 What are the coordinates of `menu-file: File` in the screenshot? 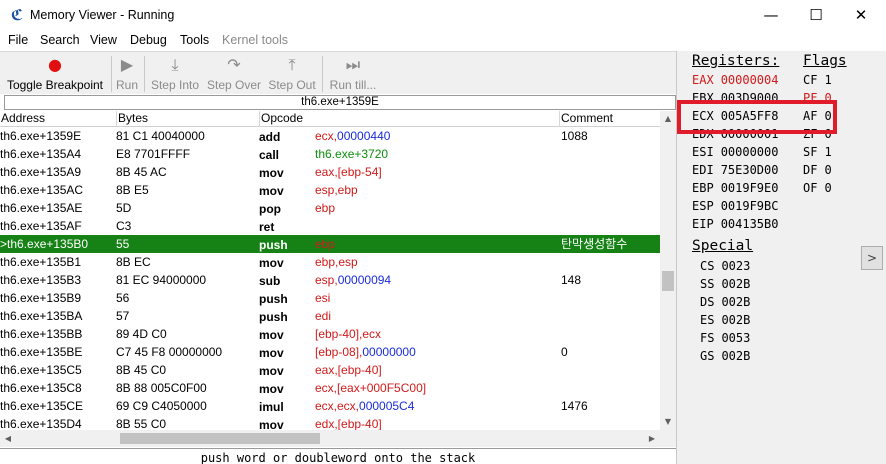 It's located at (18, 40).